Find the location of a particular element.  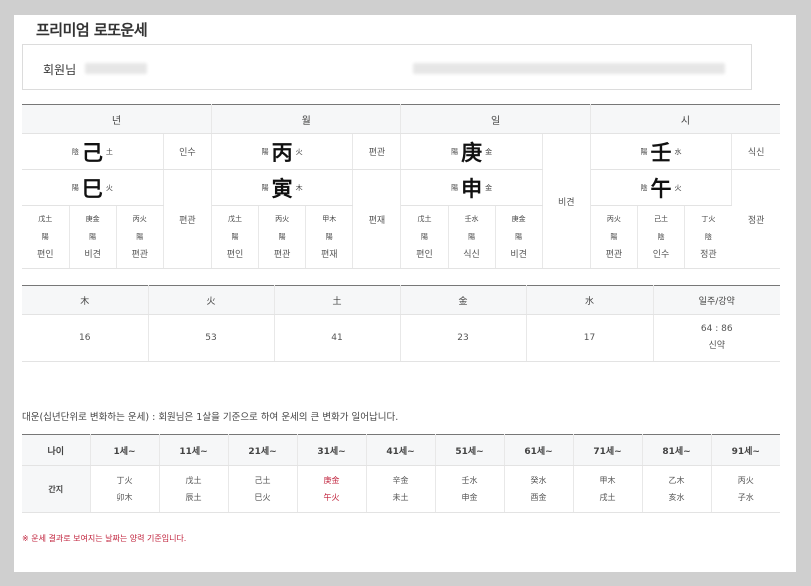

age-cell: 71세~ is located at coordinates (608, 450).